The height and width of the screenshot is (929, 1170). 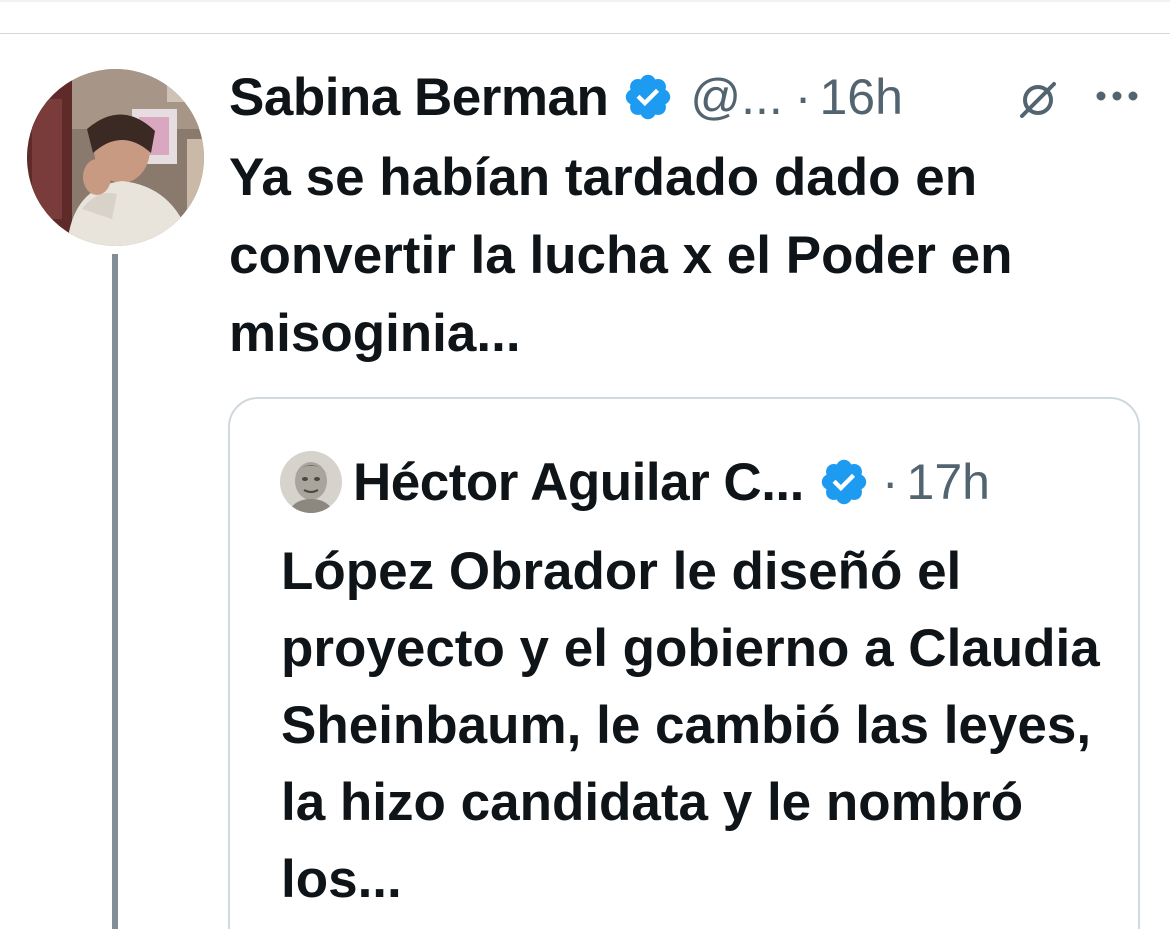 I want to click on author-avatar, so click(x=115, y=157).